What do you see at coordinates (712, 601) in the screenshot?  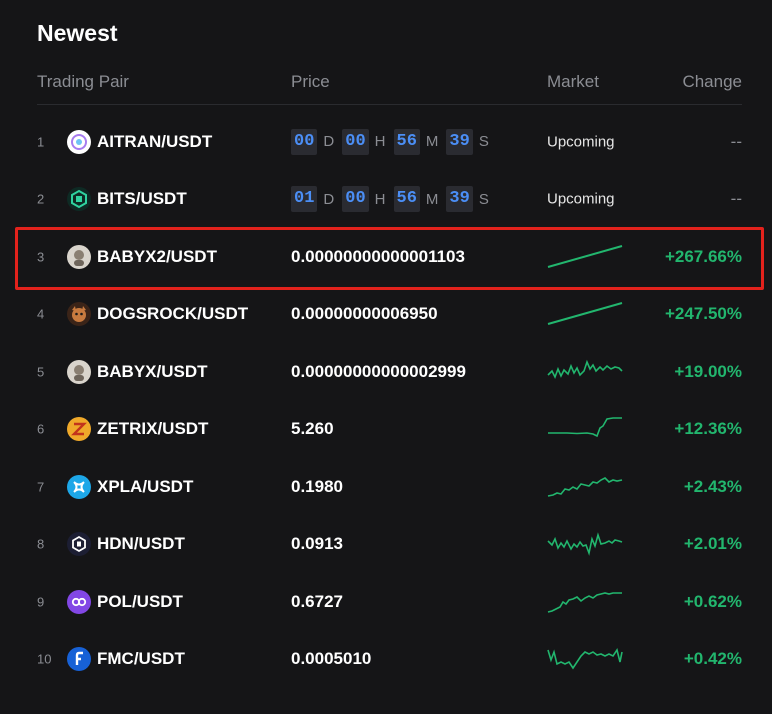 I see `change-value: +0.62%` at bounding box center [712, 601].